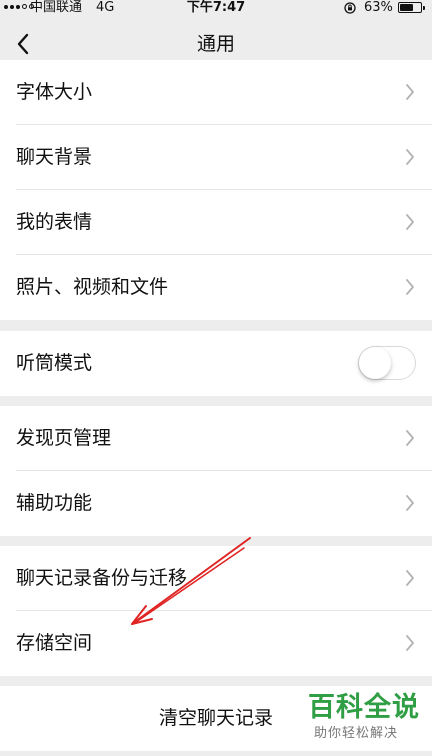 This screenshot has height=756, width=432. Describe the element at coordinates (54, 157) in the screenshot. I see `settings-item-label: 聊天背景` at that location.